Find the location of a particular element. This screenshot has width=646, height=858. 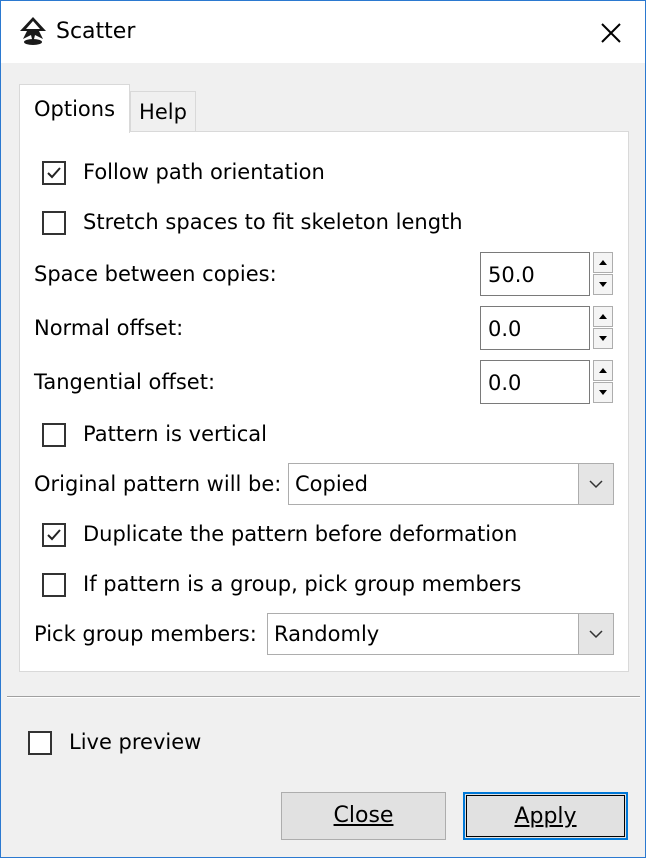

pick-group-select: Randomly is located at coordinates (440, 634).